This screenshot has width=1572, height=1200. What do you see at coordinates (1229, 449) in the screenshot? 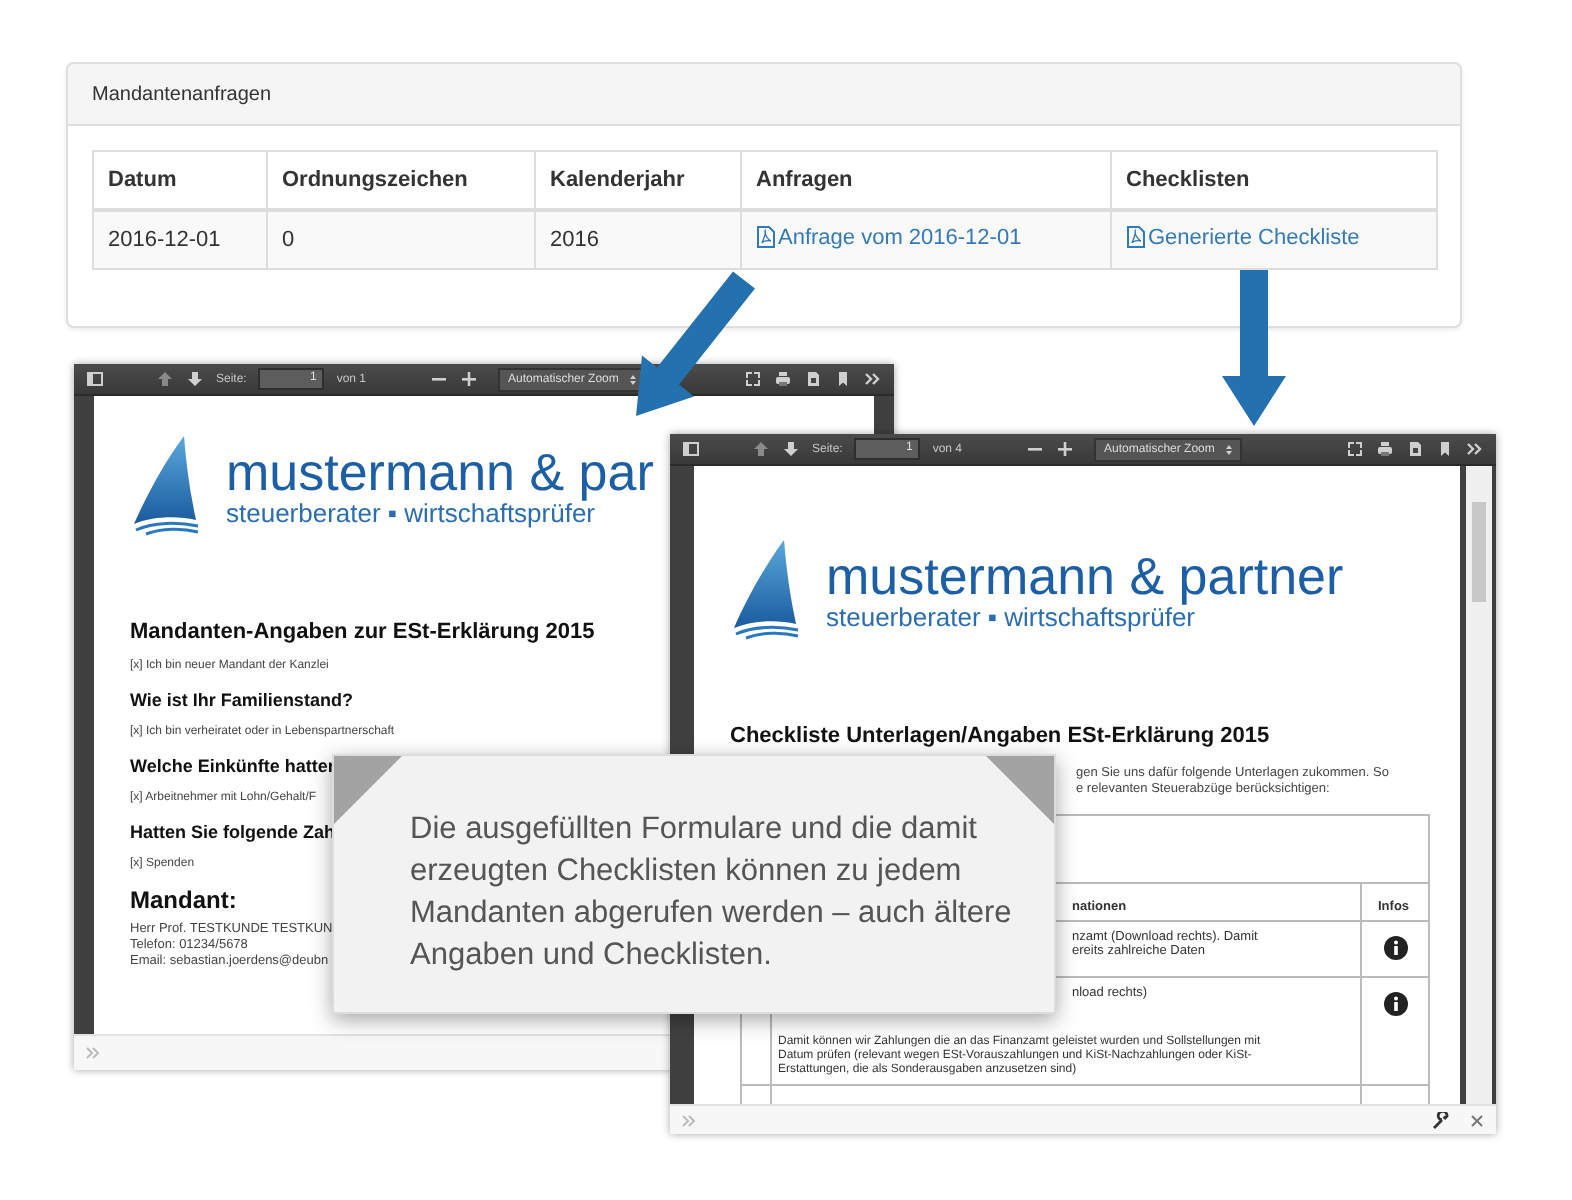
I see `caret-icon` at bounding box center [1229, 449].